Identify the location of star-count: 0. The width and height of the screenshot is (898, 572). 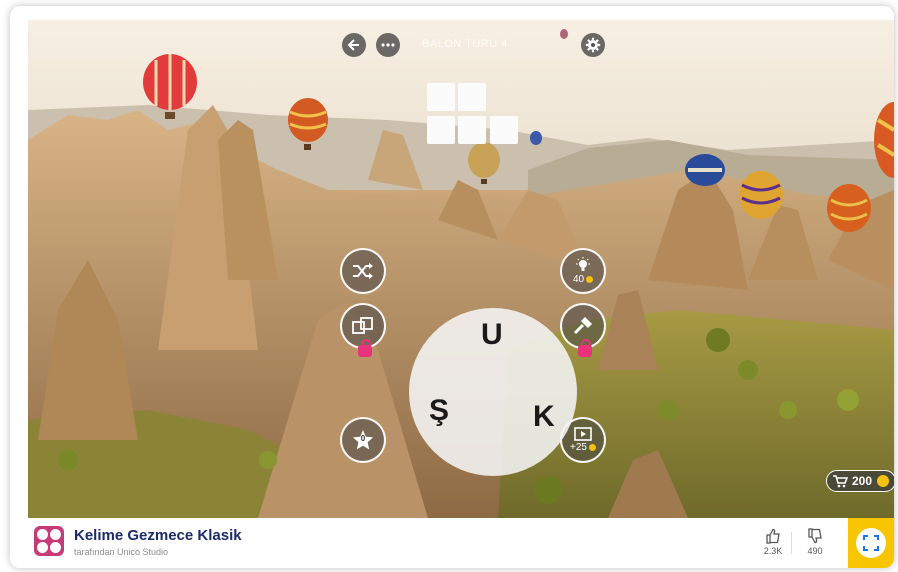
(363, 438).